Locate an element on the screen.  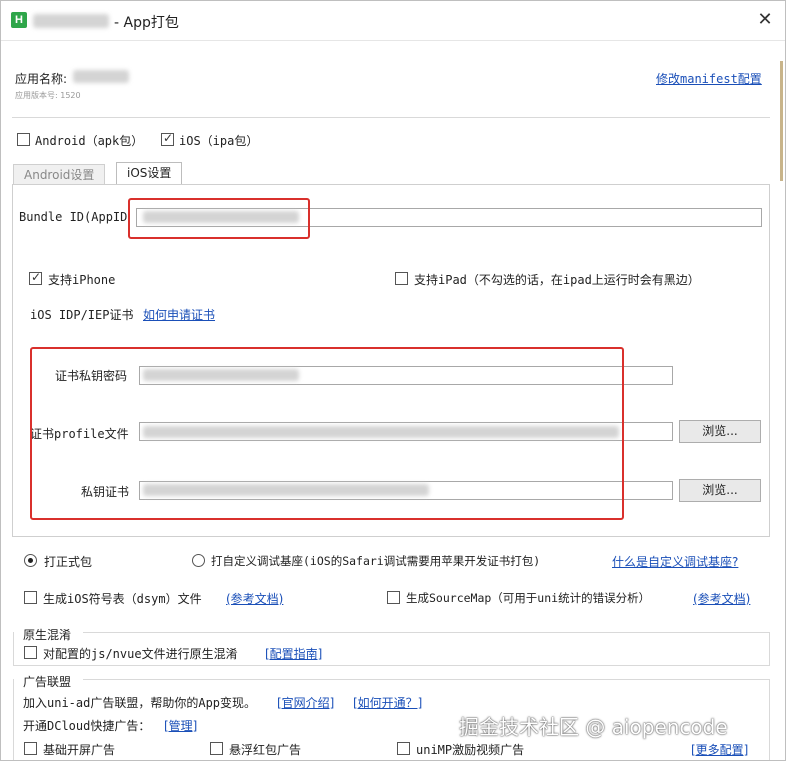
obfuscation-checkbox is located at coordinates (30, 652).